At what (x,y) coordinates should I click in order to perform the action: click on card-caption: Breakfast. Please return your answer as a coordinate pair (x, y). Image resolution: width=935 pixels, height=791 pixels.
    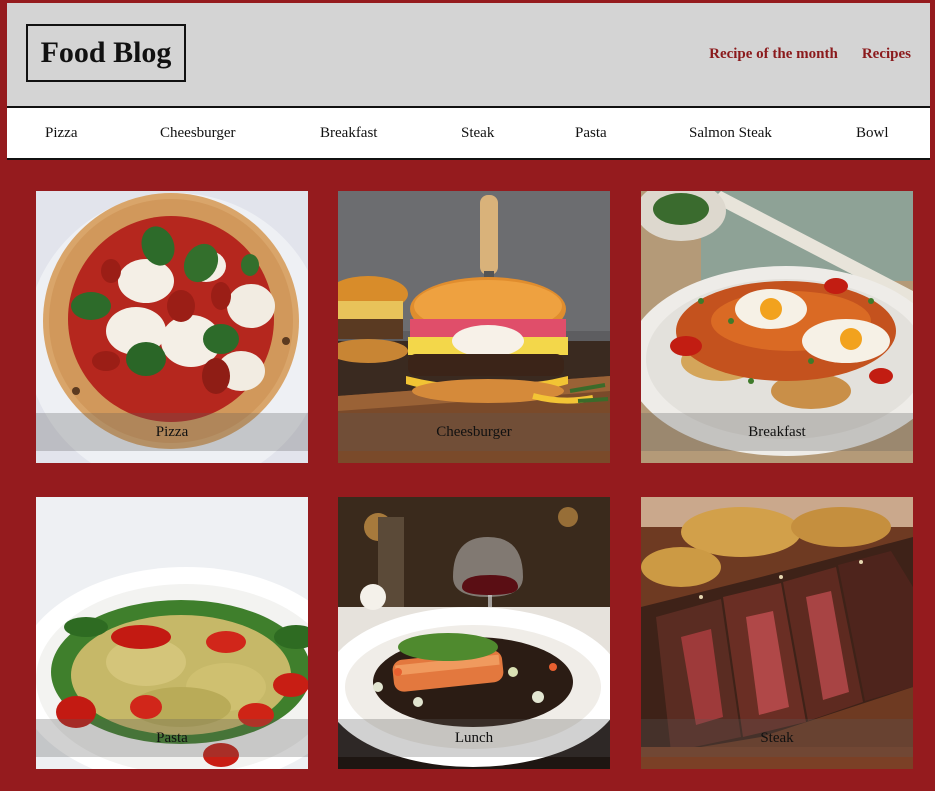
    Looking at the image, I should click on (777, 432).